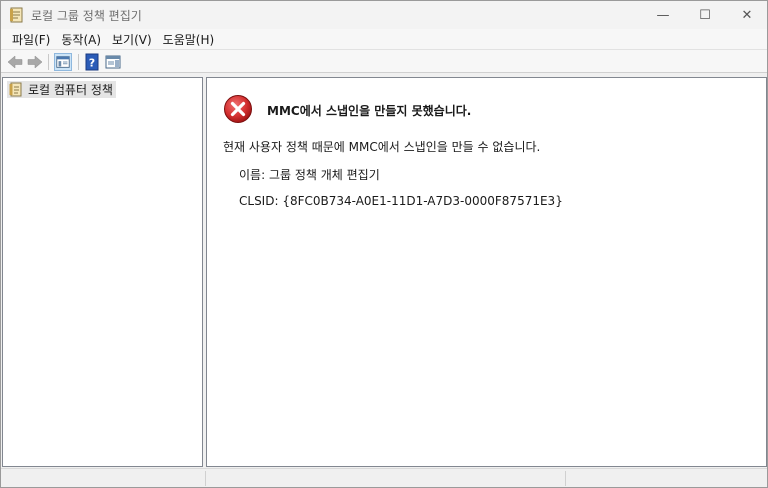 Image resolution: width=768 pixels, height=488 pixels. Describe the element at coordinates (86, 16) in the screenshot. I see `window-title: 로컬 그룹 정책 편집기` at that location.